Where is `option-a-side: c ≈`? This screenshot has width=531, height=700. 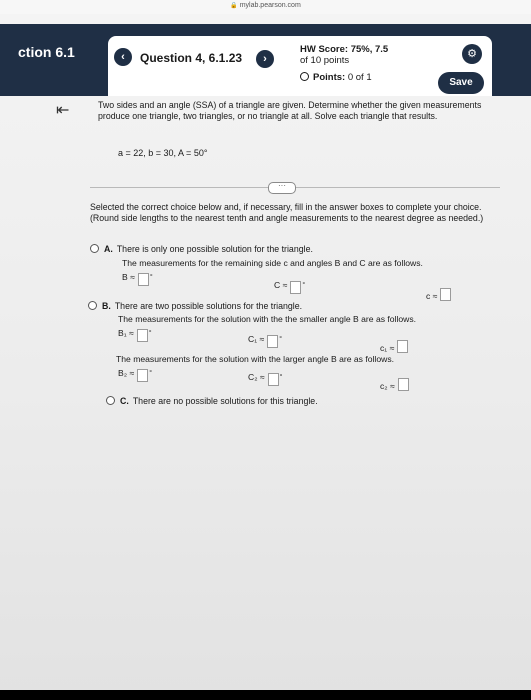 option-a-side: c ≈ is located at coordinates (439, 294).